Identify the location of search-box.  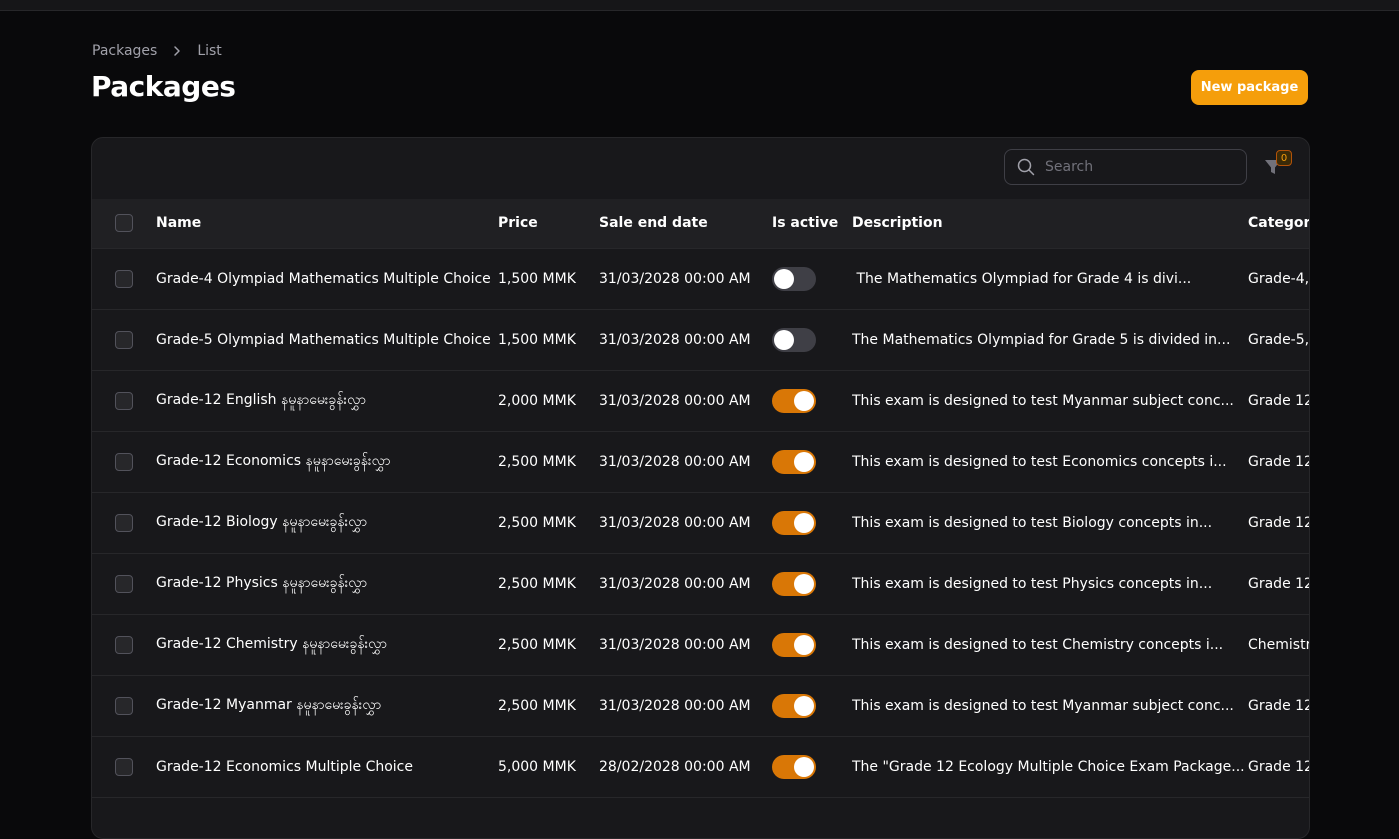
(1125, 167).